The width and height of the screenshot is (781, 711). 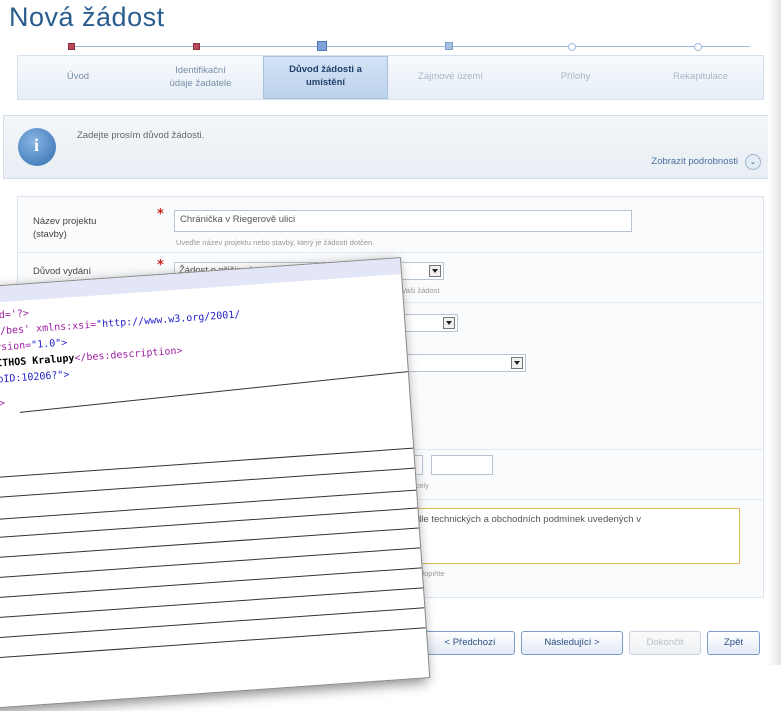 I want to click on finish-button: Dokončit, so click(x=665, y=643).